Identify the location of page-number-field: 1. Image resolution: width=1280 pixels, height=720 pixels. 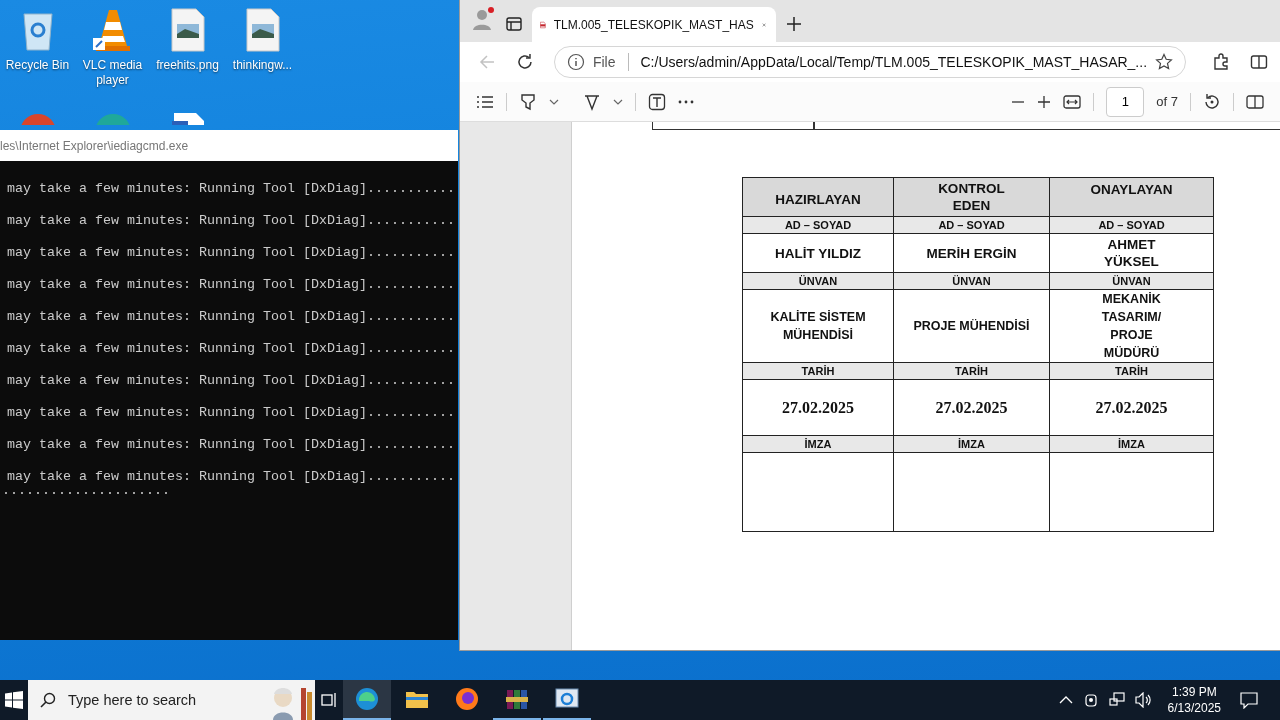
(1125, 101).